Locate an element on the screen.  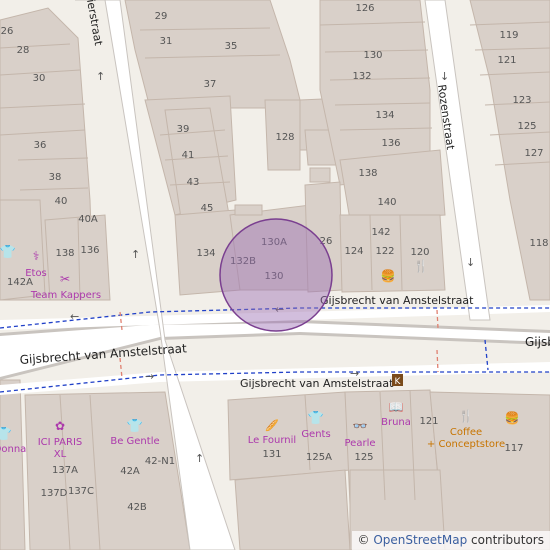
house-number: 39 is located at coordinates (183, 129).